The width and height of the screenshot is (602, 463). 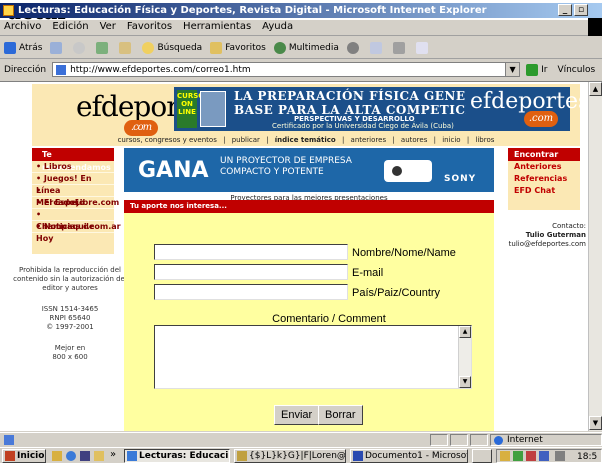 What do you see at coordinates (251, 272) in the screenshot?
I see `email-field` at bounding box center [251, 272].